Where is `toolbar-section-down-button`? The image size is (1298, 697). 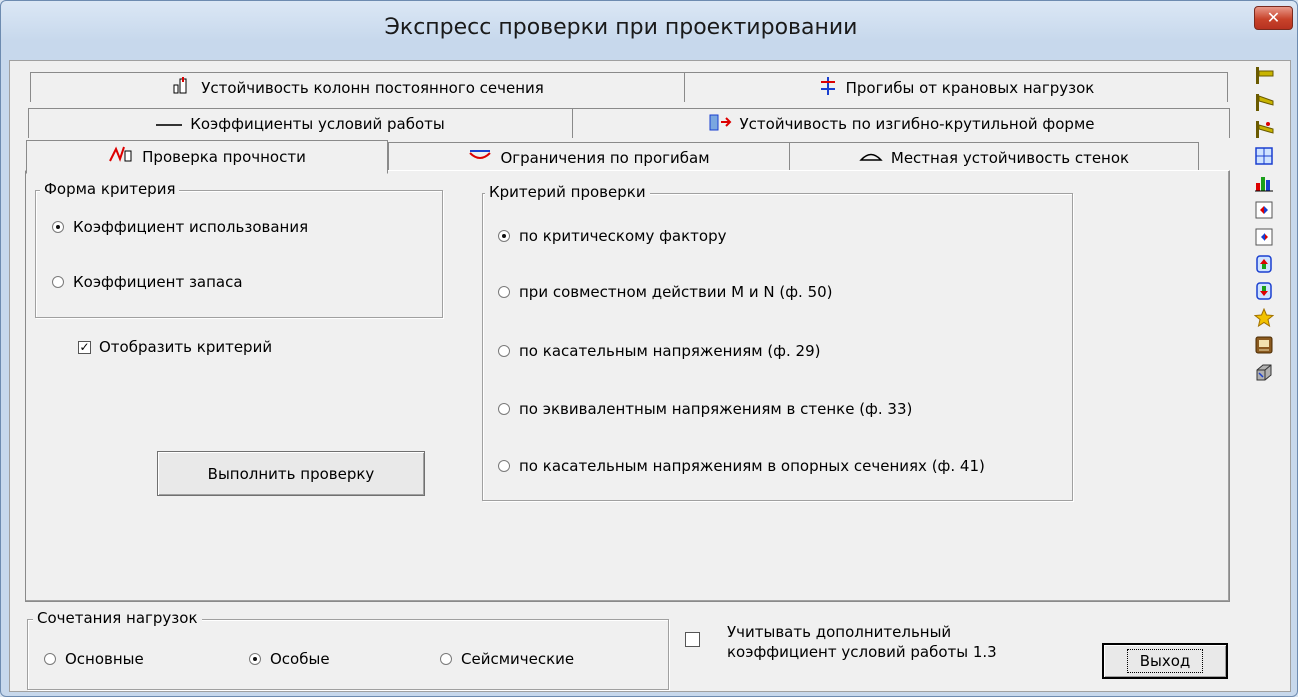 toolbar-section-down-button is located at coordinates (1264, 291).